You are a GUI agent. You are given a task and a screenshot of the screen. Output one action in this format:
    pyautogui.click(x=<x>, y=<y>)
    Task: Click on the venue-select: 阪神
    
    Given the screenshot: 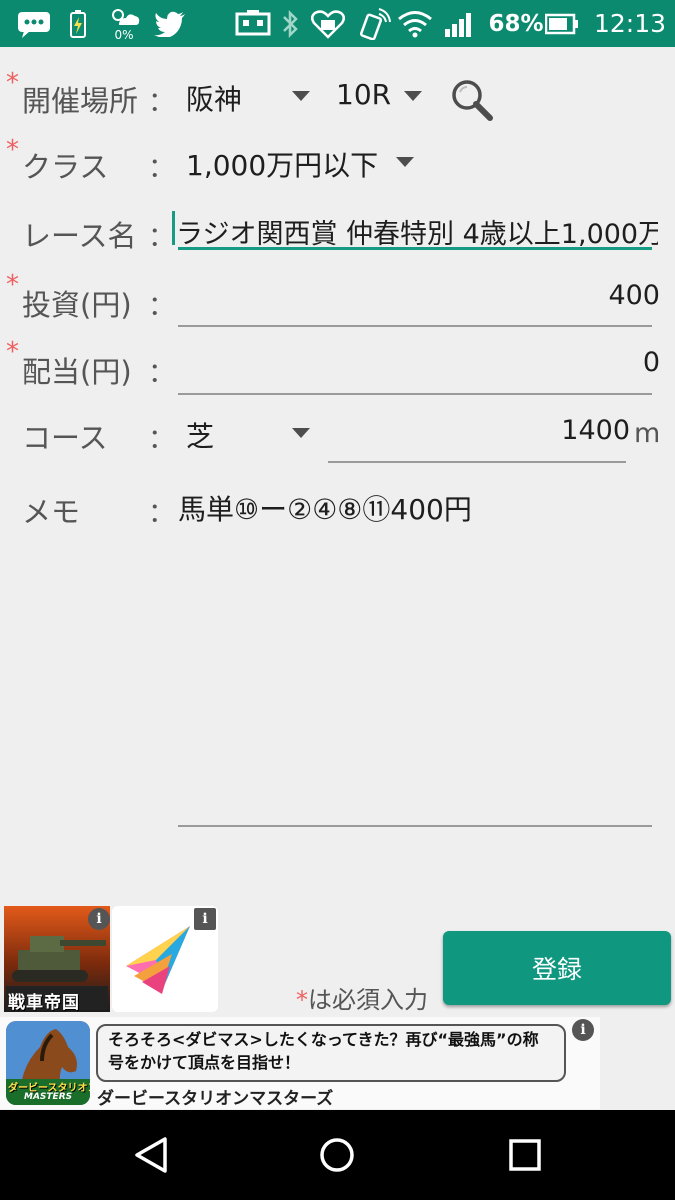 What is the action you would take?
    pyautogui.click(x=248, y=96)
    